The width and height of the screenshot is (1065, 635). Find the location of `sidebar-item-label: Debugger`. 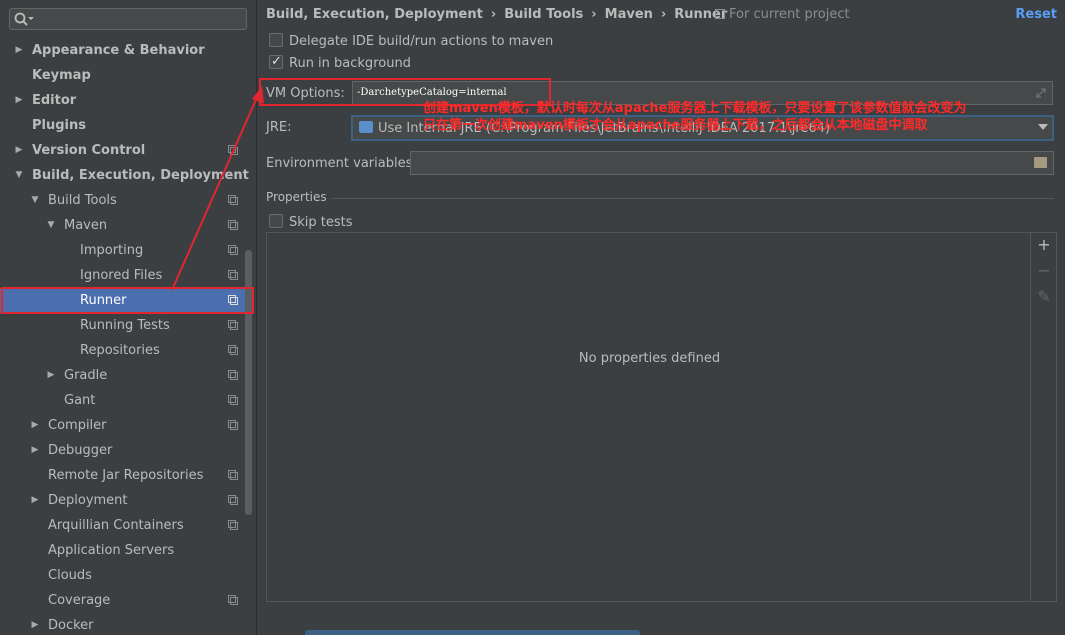

sidebar-item-label: Debugger is located at coordinates (80, 450).